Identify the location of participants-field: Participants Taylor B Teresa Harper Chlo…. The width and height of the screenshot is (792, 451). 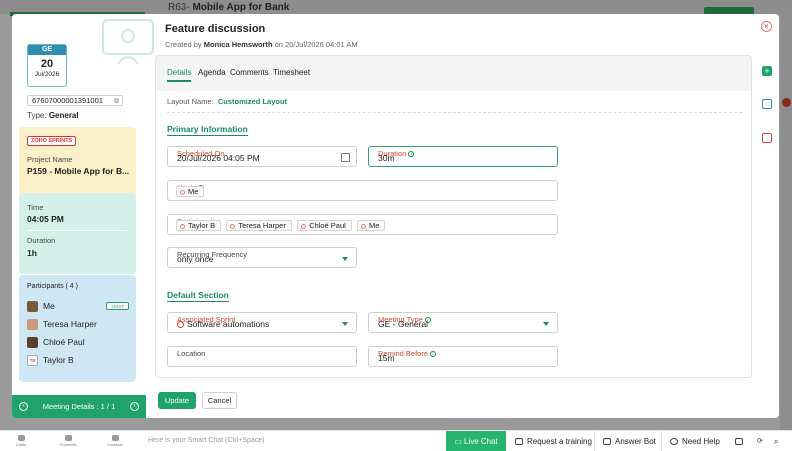
(362, 224).